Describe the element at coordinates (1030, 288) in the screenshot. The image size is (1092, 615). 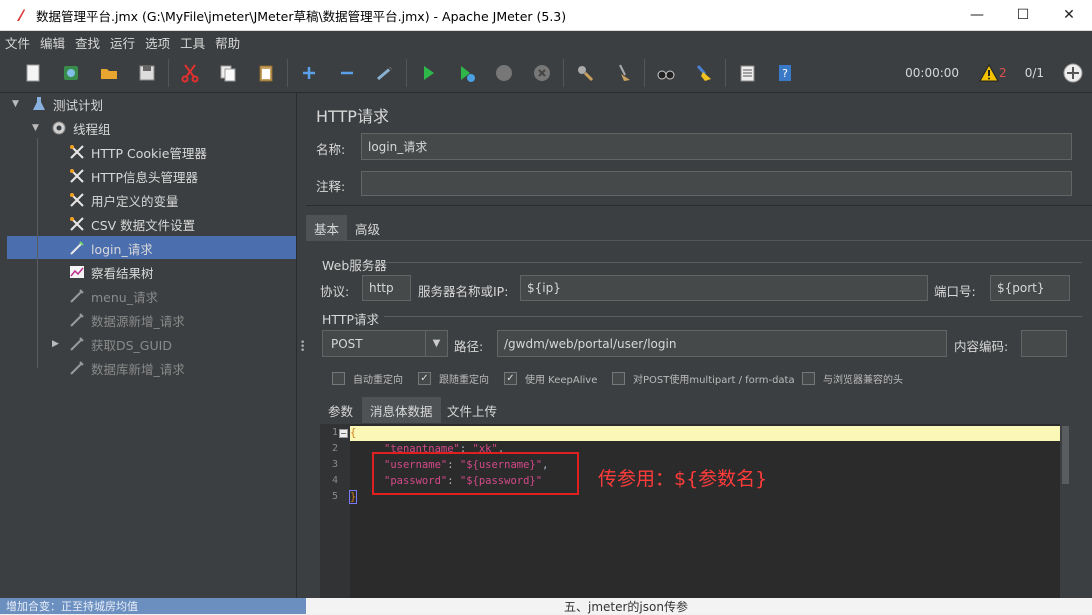
I see `port-field: ${port}` at that location.